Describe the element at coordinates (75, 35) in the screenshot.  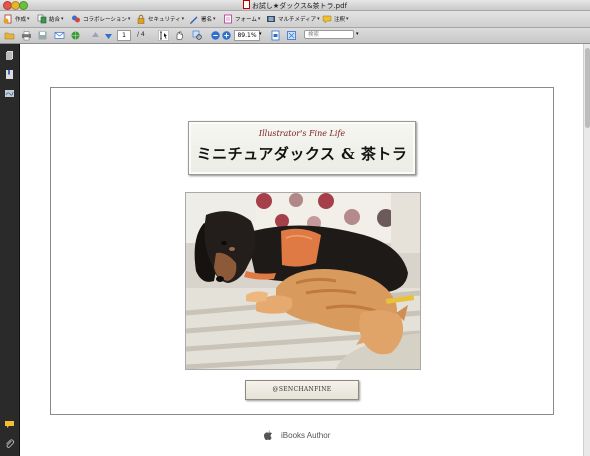
I see `share-globe-icon` at that location.